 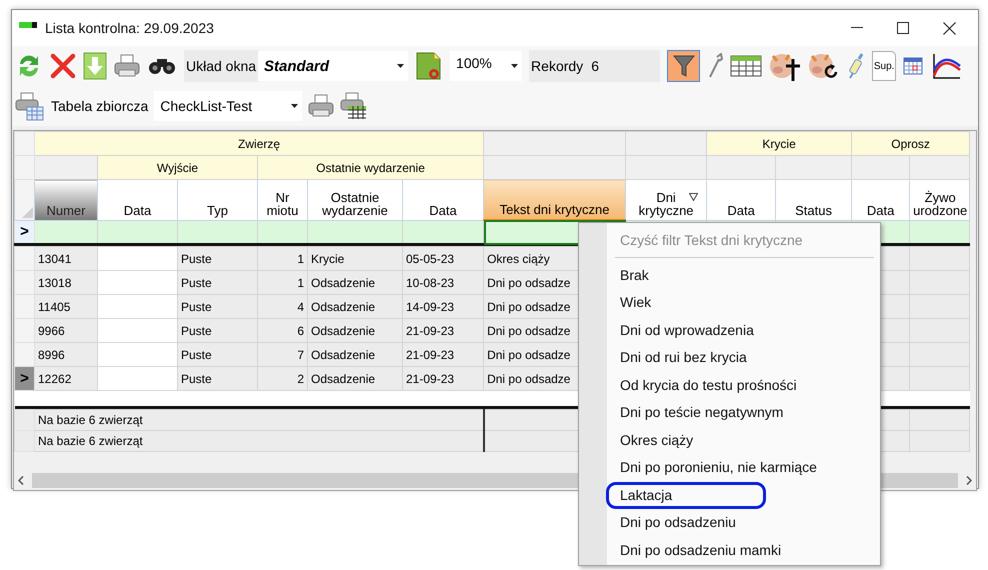 I want to click on group-header: Krycie, so click(x=779, y=144).